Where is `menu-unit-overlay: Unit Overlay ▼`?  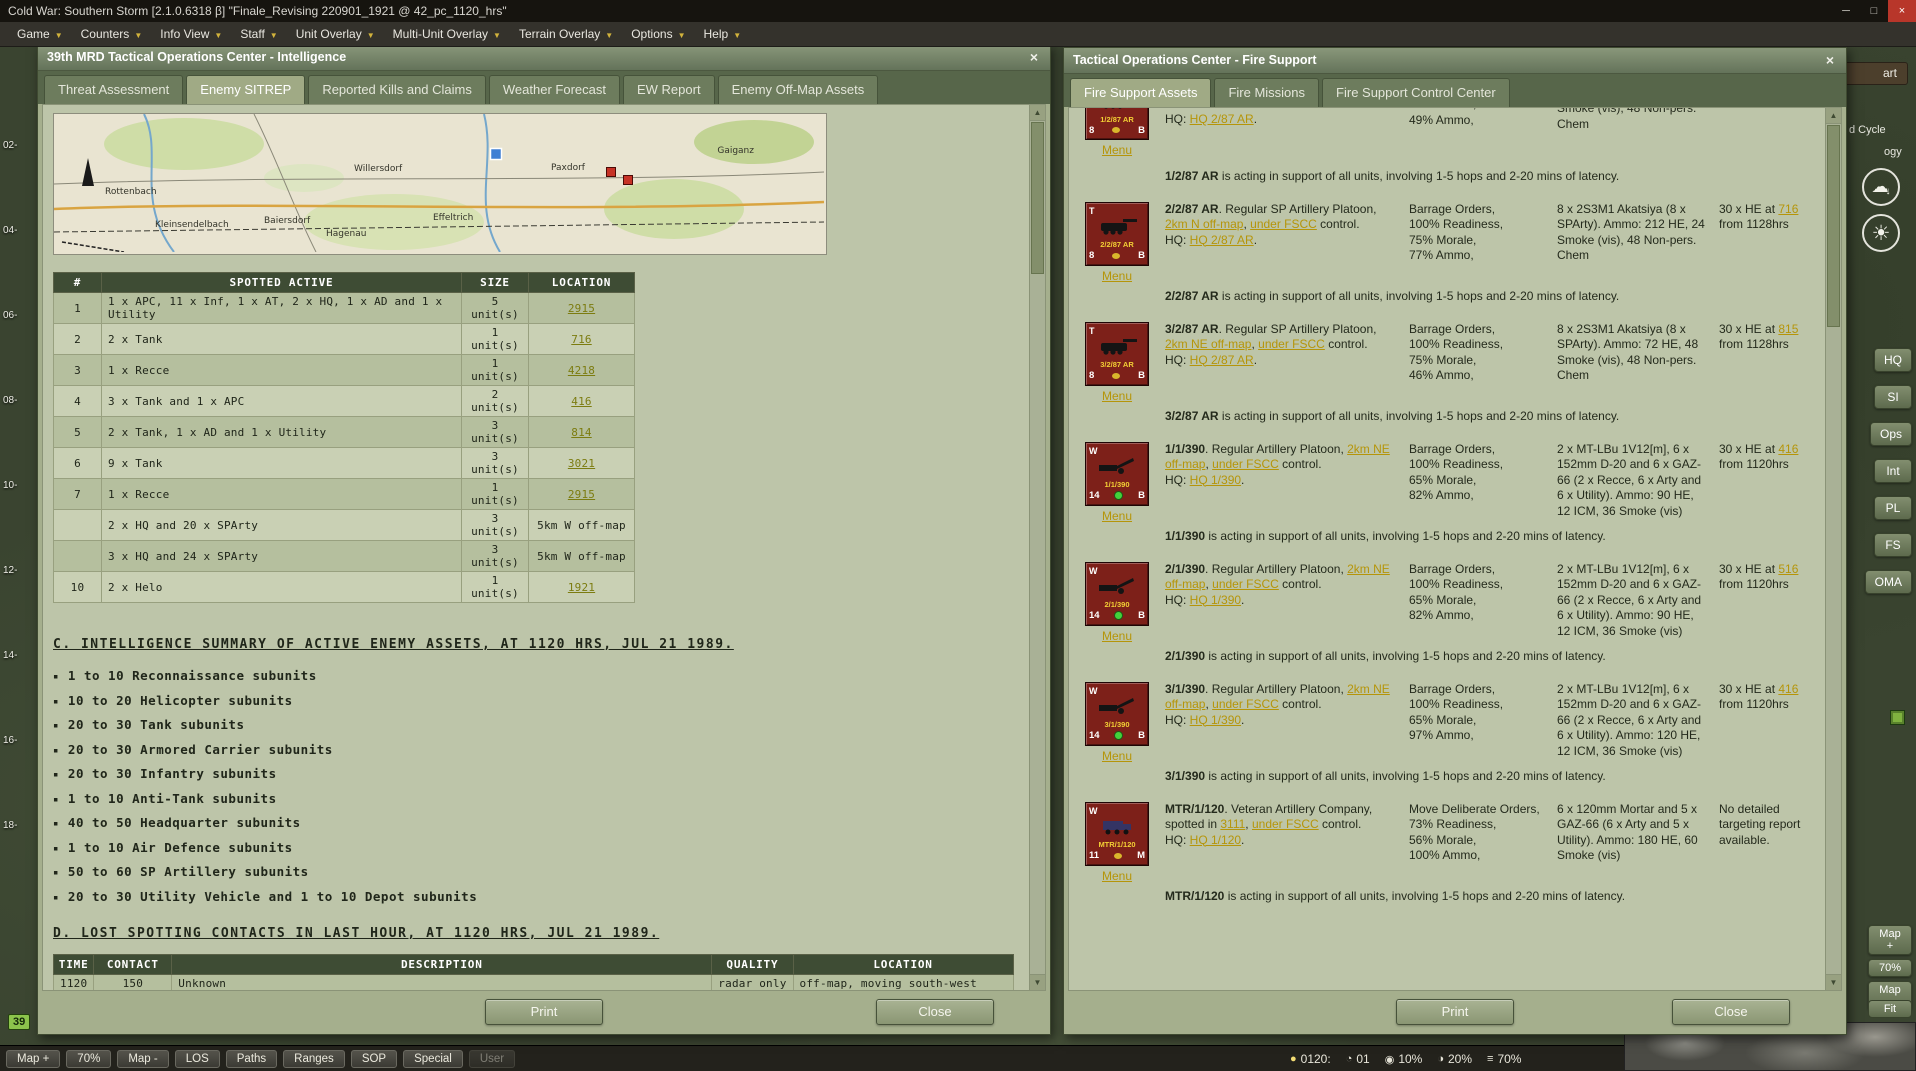 menu-unit-overlay: Unit Overlay ▼ is located at coordinates (335, 34).